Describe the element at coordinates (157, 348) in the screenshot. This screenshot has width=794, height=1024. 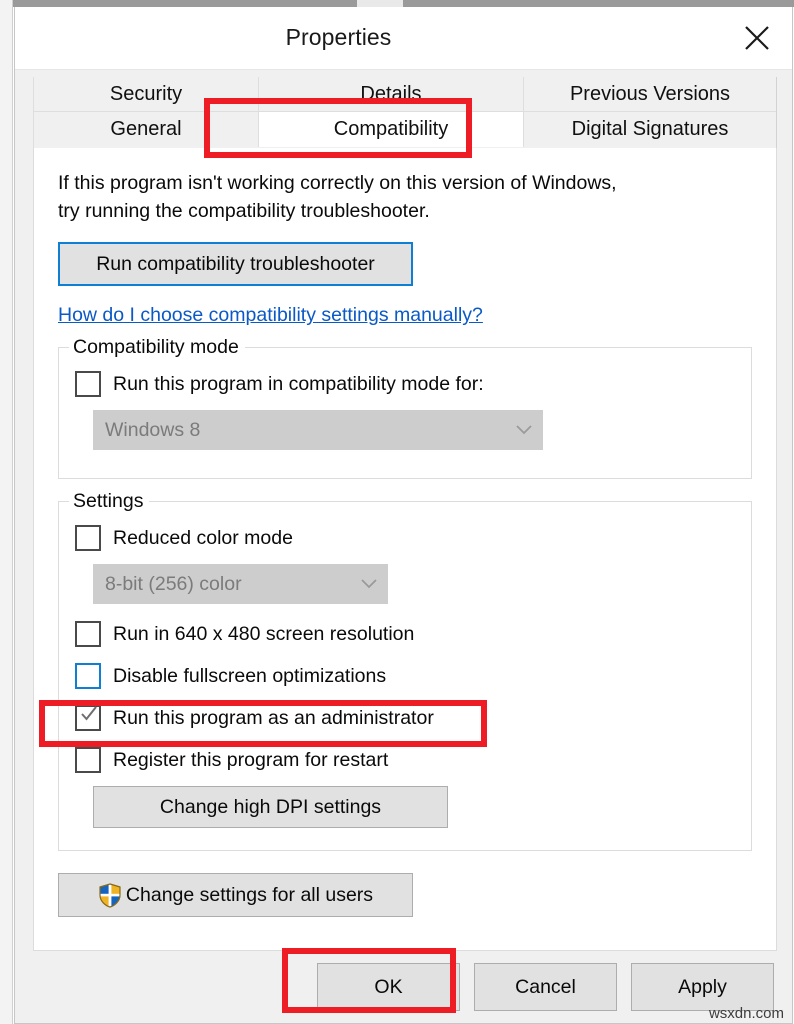
I see `group-compatibility-mode-legend: Compatibility mode` at that location.